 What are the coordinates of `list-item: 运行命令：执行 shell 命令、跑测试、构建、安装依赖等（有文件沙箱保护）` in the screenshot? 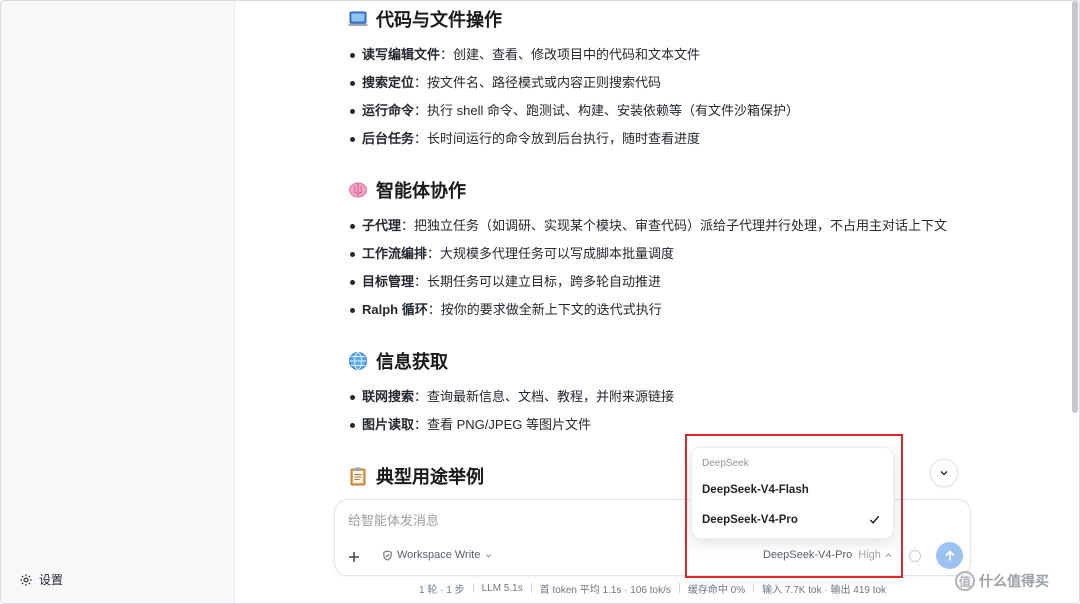 It's located at (573, 111).